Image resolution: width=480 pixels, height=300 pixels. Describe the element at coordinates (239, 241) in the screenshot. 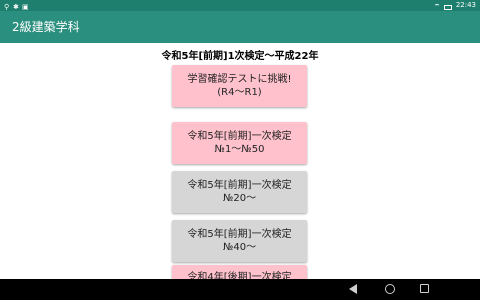

I see `exam-r5-early-40-button: 令和5年[前期]一次検定 №40〜` at that location.